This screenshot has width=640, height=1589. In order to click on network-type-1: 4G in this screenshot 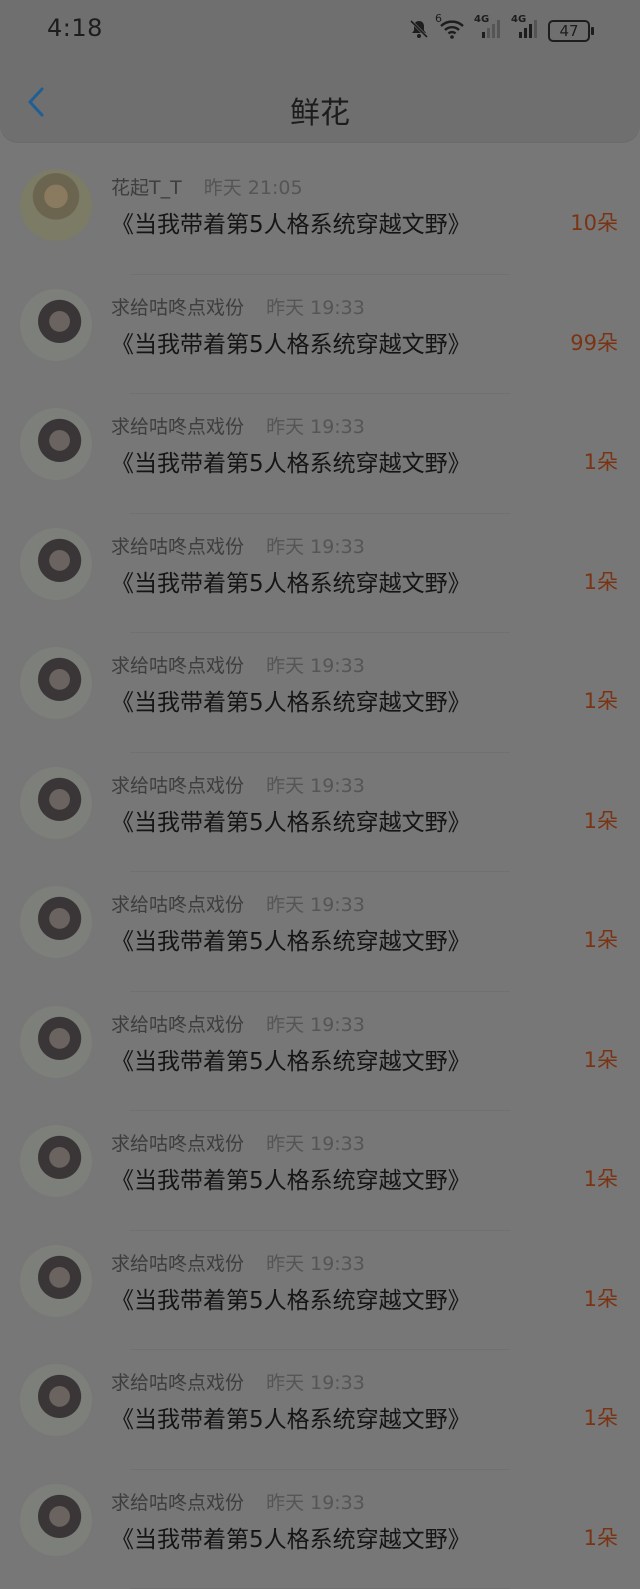, I will do `click(481, 19)`.